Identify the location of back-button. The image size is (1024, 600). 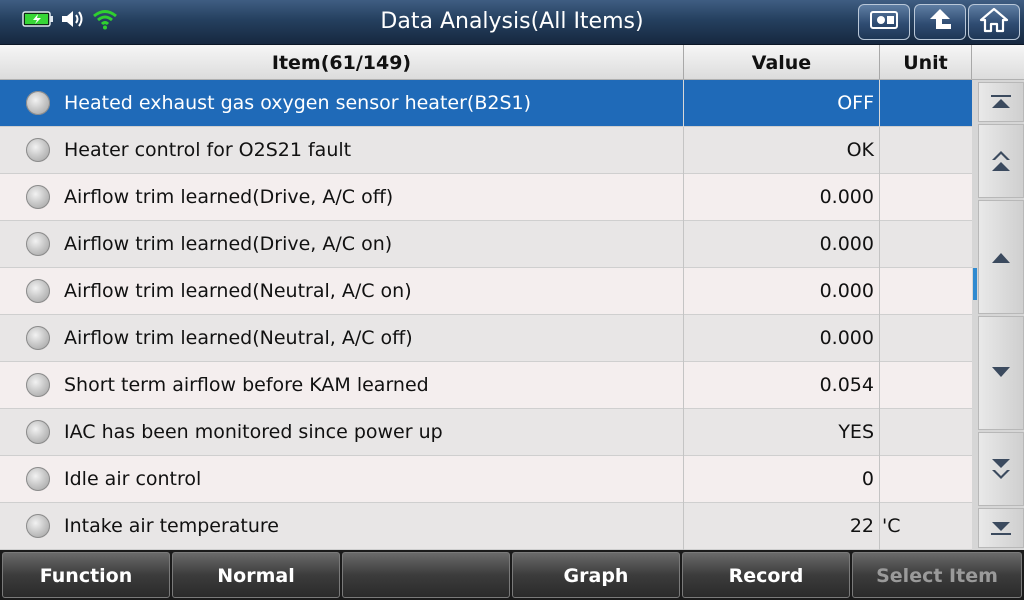
(940, 22).